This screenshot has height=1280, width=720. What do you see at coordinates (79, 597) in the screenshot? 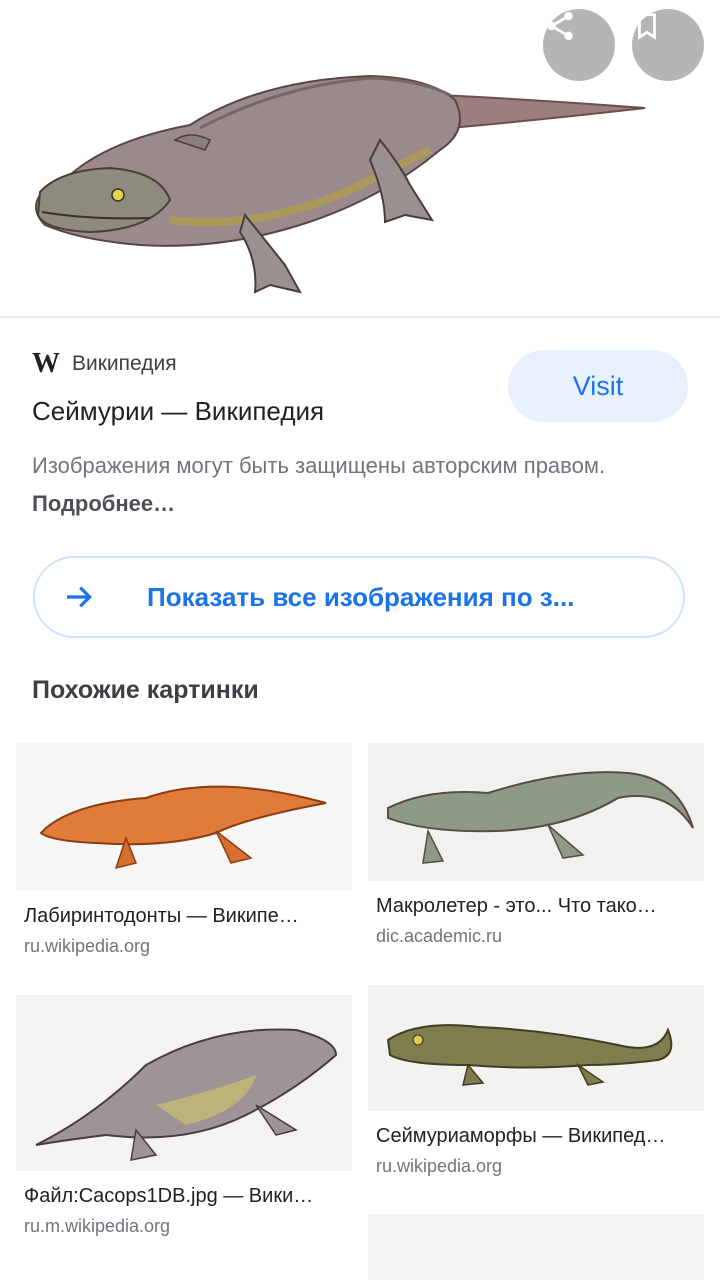
I see `arrow-right-icon` at bounding box center [79, 597].